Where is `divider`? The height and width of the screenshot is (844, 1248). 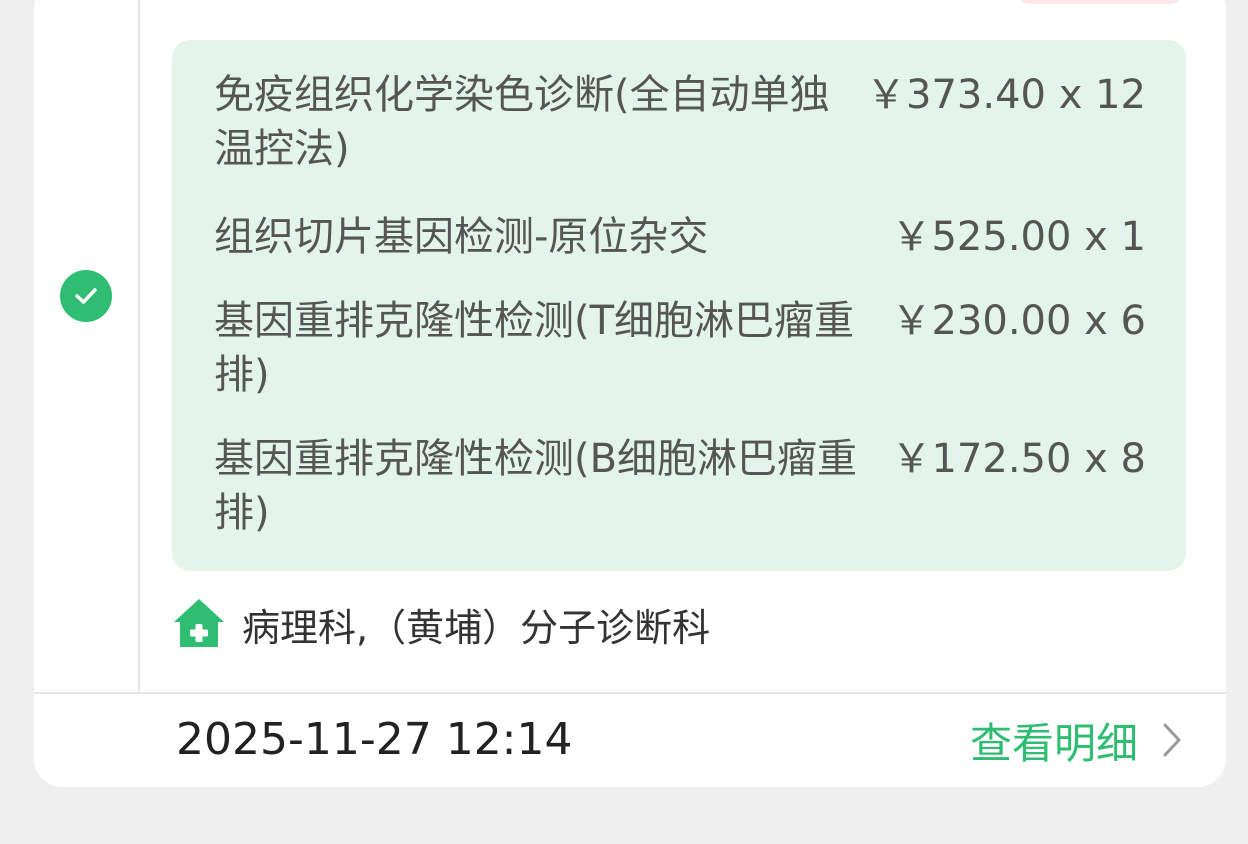 divider is located at coordinates (630, 693).